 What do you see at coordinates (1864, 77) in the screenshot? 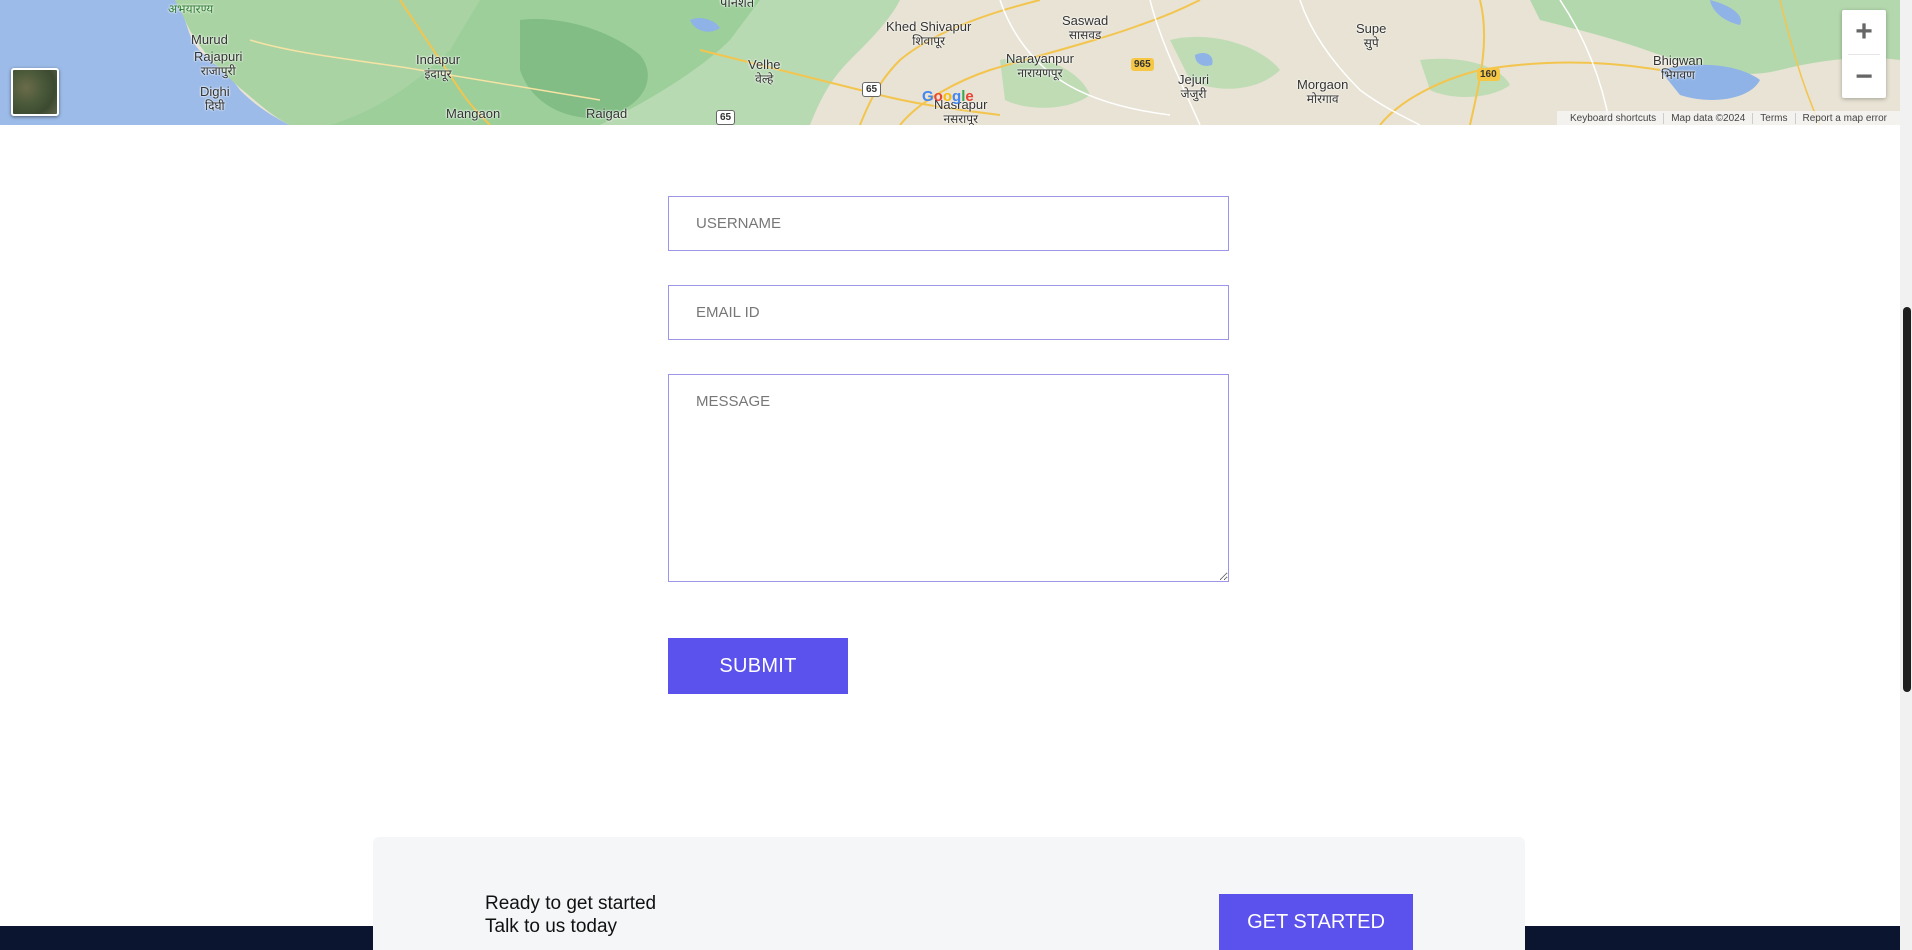
I see `zoom-out-button: −` at bounding box center [1864, 77].